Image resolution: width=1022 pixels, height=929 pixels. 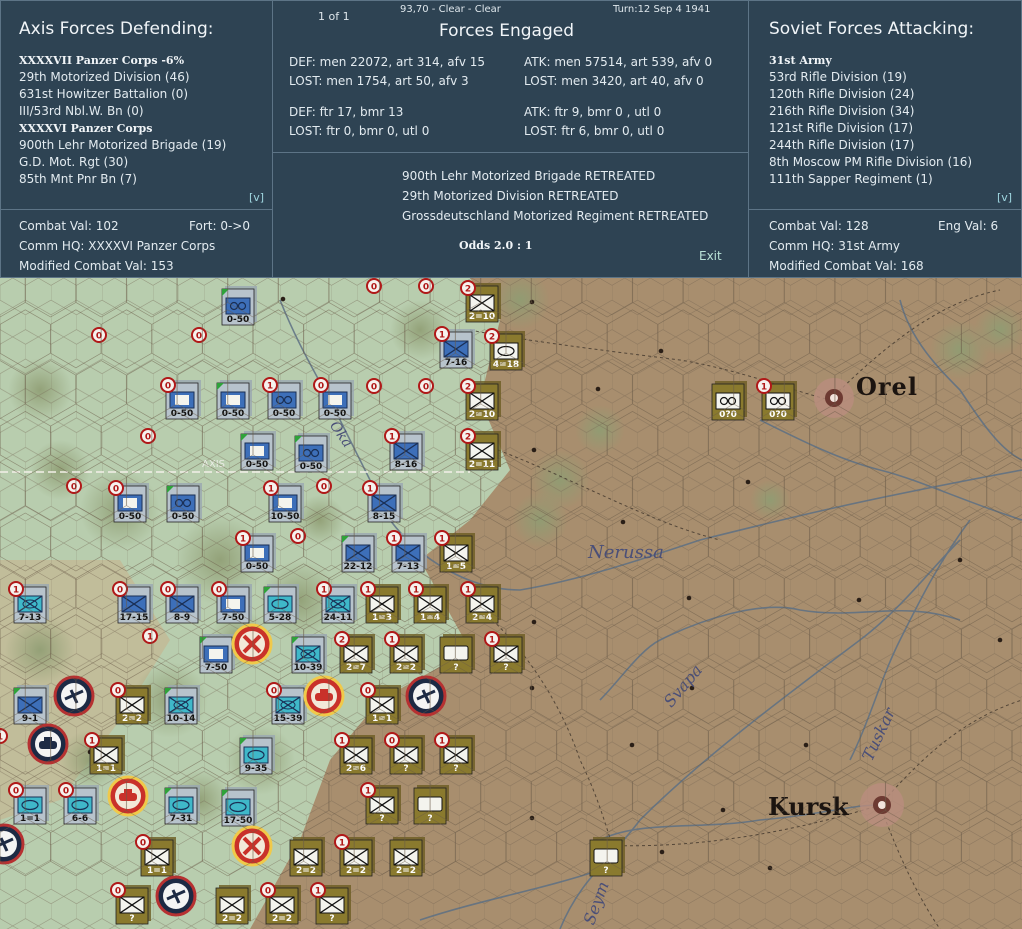 I want to click on combat-odds: Odds 2.0 : 1, so click(x=496, y=245).